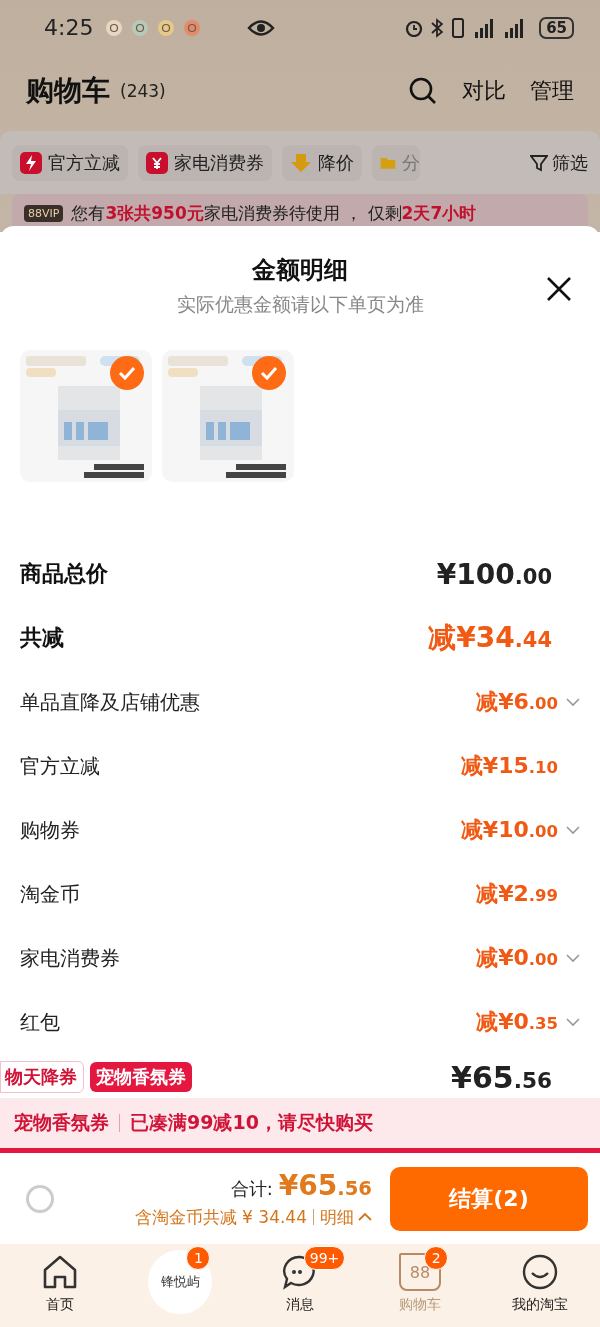 The image size is (600, 1327). What do you see at coordinates (42, 1077) in the screenshot?
I see `coupon-tag: 物天降券` at bounding box center [42, 1077].